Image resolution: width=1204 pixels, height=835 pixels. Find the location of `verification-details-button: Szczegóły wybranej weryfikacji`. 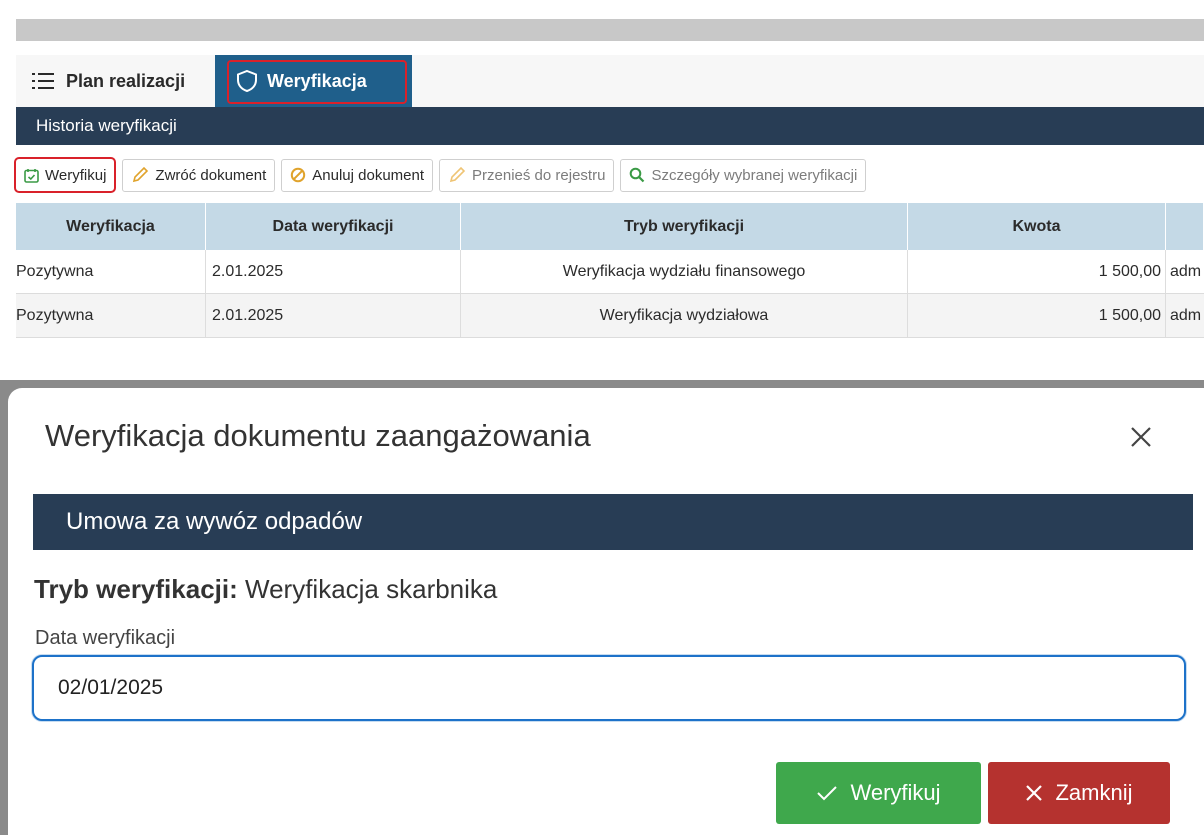

verification-details-button: Szczegóły wybranej weryfikacji is located at coordinates (743, 175).